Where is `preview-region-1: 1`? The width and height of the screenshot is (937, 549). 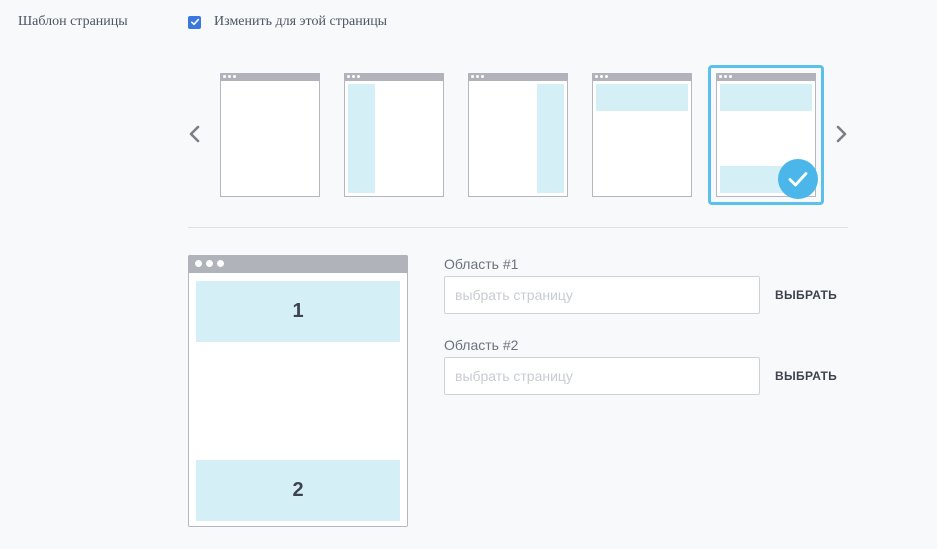 preview-region-1: 1 is located at coordinates (298, 311).